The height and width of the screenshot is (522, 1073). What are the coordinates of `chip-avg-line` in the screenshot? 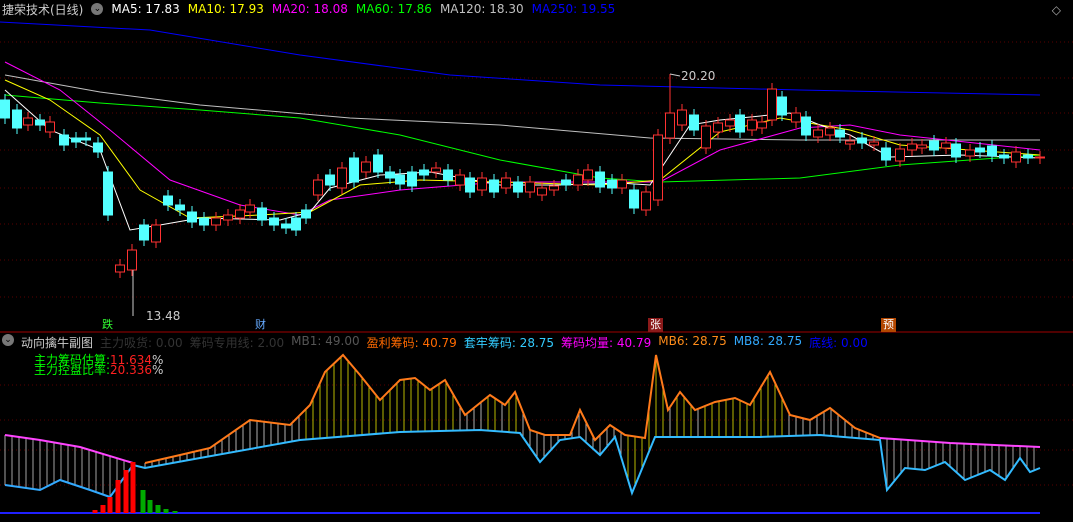 It's located at (960, 442).